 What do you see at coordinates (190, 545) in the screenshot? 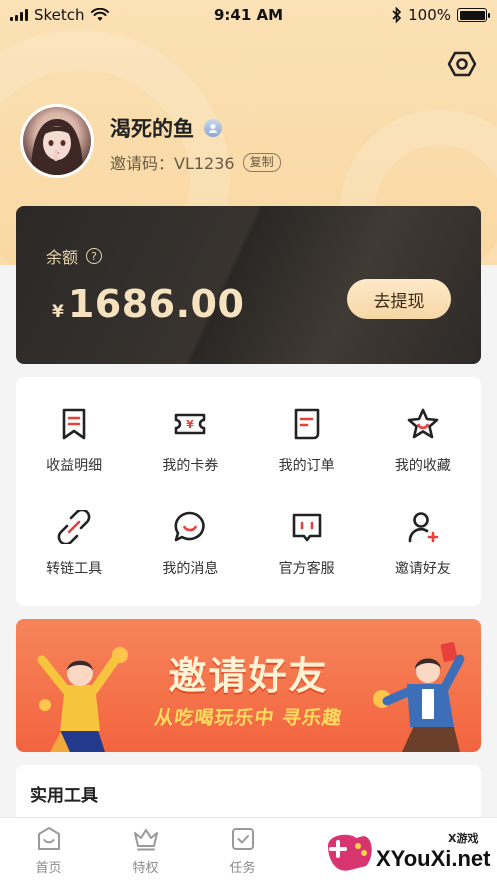
I see `menu-item-messages: 我的消息` at bounding box center [190, 545].